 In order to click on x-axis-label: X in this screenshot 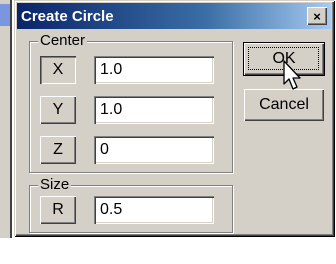, I will do `click(58, 69)`.